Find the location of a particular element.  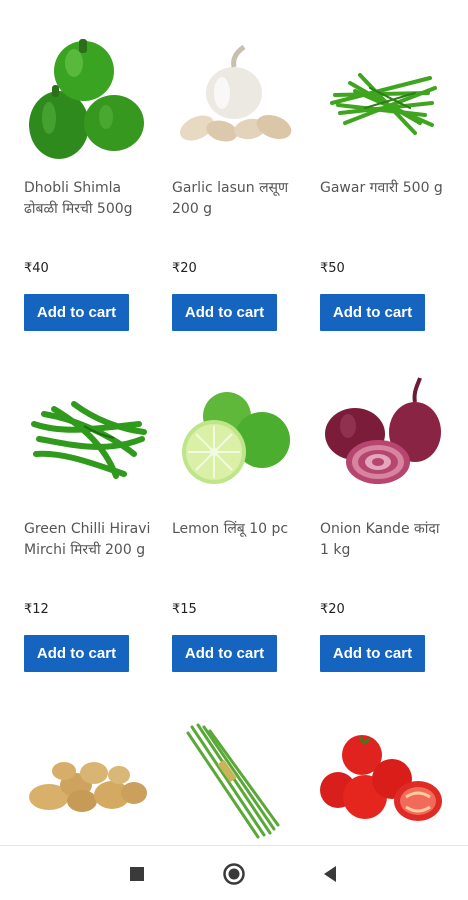

product-card: Lemon लिंबू 10 pc ₹15 Add to cart is located at coordinates (242, 524).